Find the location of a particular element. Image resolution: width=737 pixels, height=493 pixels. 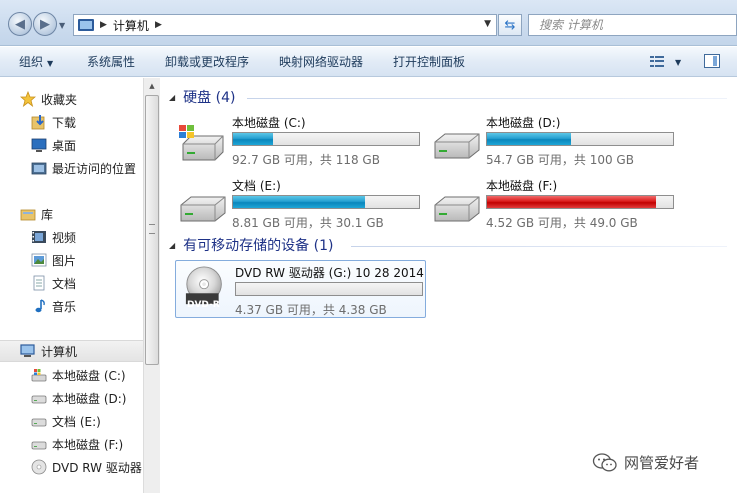

preview-pane-button is located at coordinates (712, 61).